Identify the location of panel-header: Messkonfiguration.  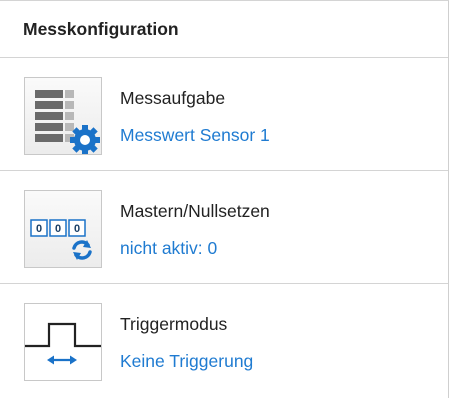
(224, 29).